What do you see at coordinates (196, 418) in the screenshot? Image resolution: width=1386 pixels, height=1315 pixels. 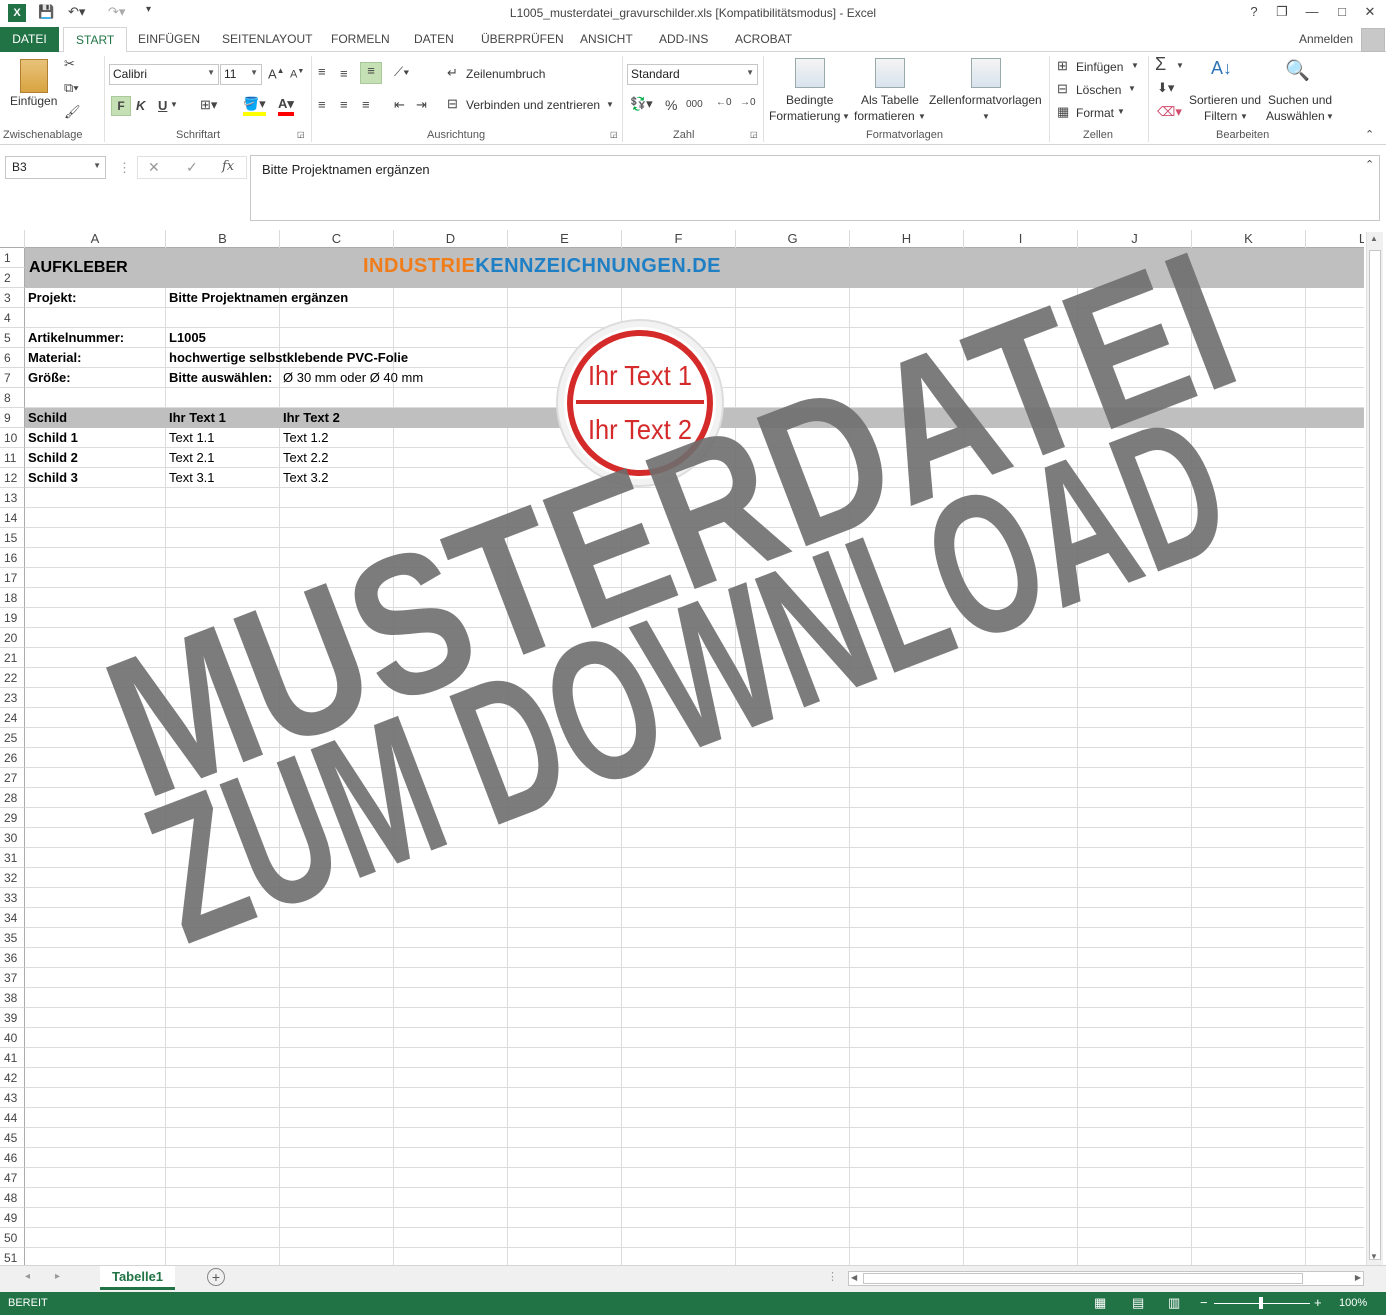 I see `cell-b9: Ihr Text 1` at bounding box center [196, 418].